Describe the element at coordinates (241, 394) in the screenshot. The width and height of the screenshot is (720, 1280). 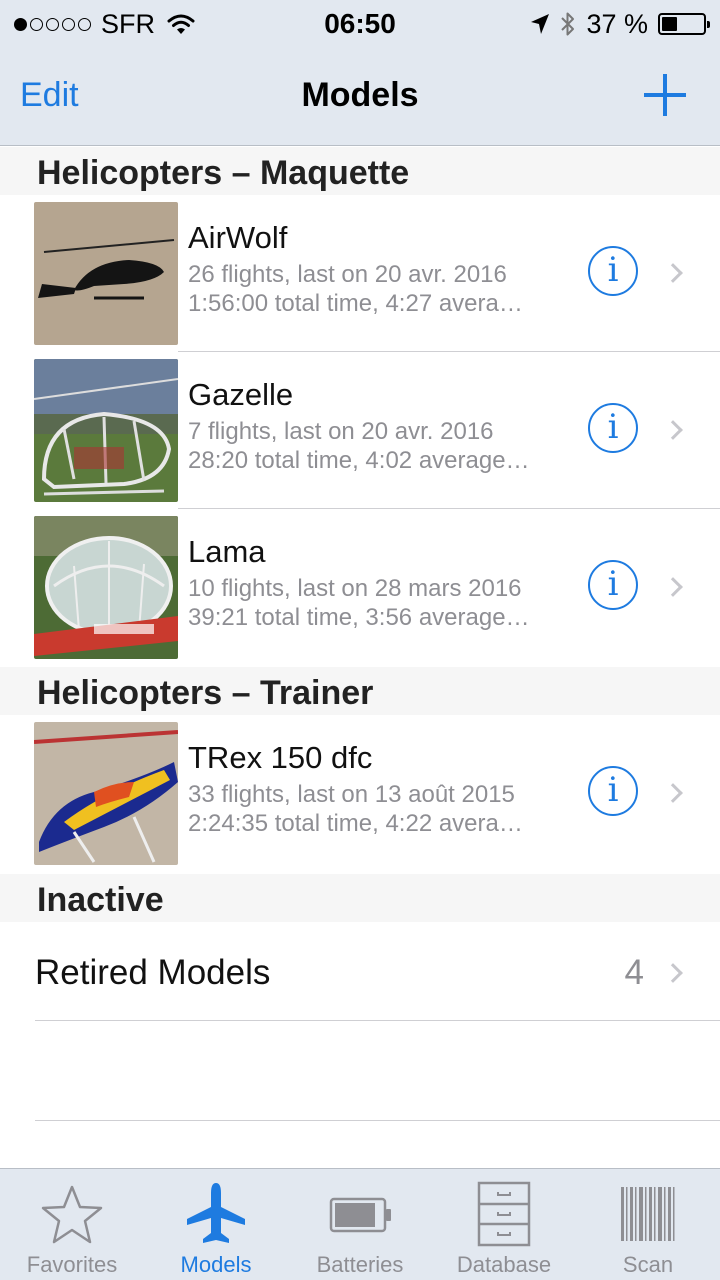
I see `model-name: Gazelle` at that location.